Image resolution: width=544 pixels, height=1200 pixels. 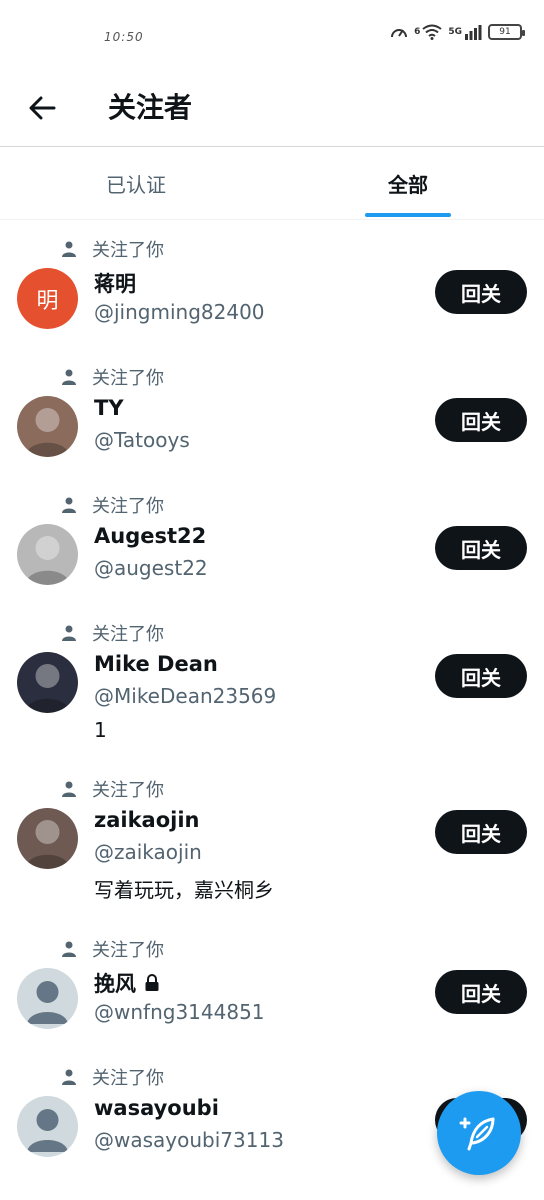 What do you see at coordinates (417, 32) in the screenshot?
I see `wifi-label: 6` at bounding box center [417, 32].